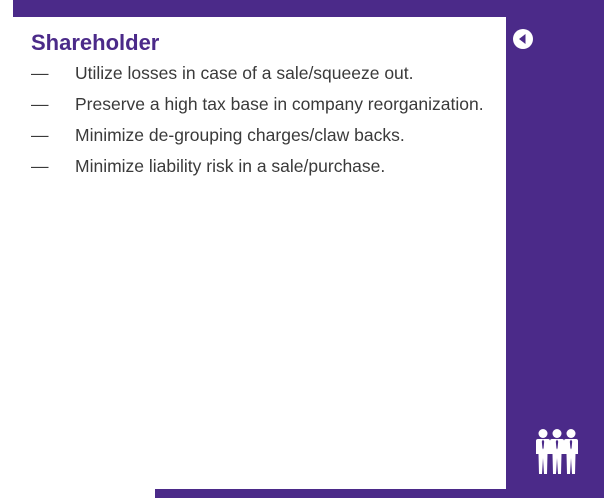  What do you see at coordinates (95, 42) in the screenshot?
I see `slide-heading: Shareholder` at bounding box center [95, 42].